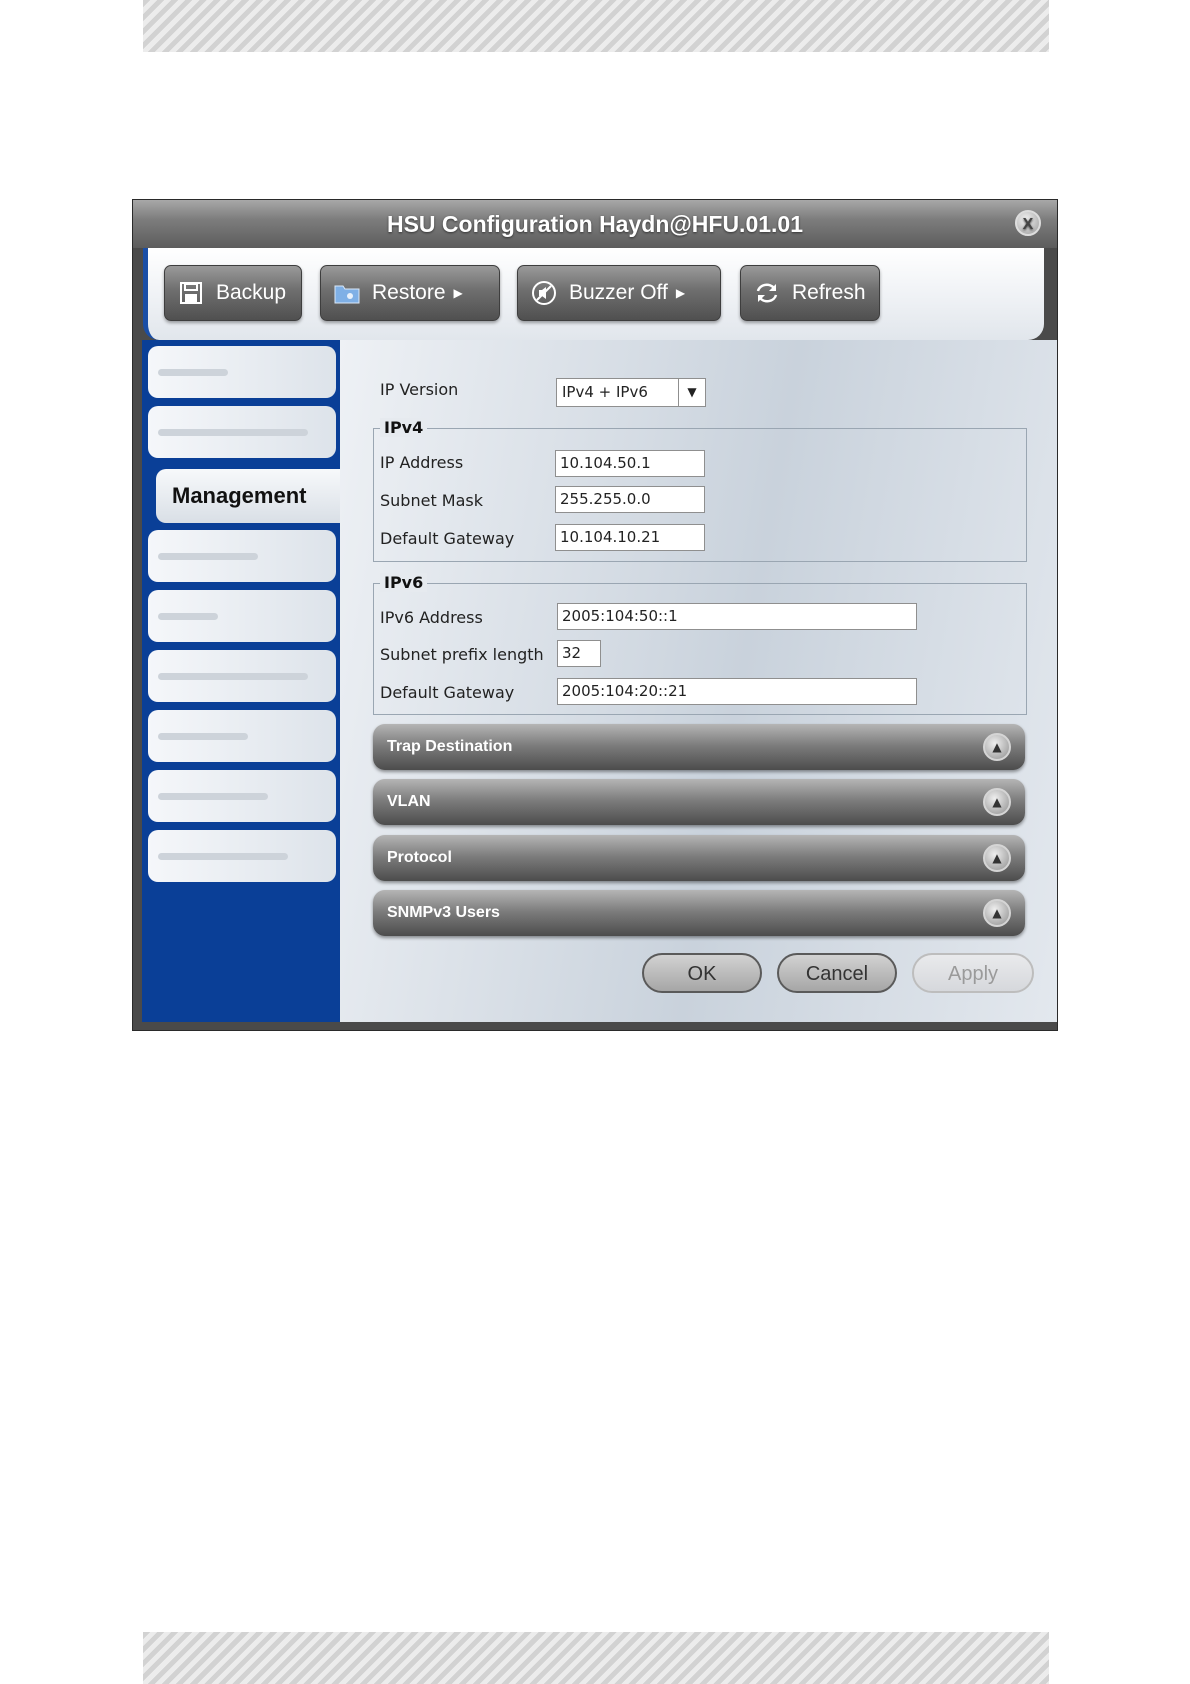  I want to click on ipv6-group-title: IPv6, so click(404, 582).